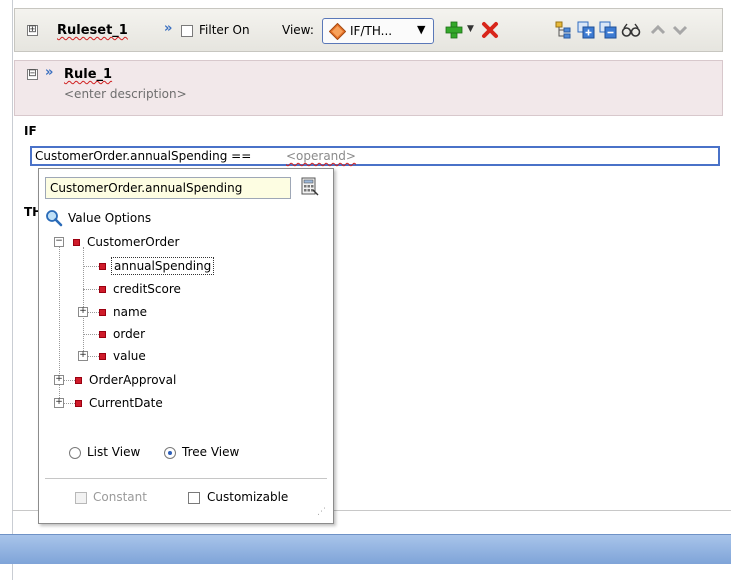 This screenshot has height=580, width=731. I want to click on tree-node-label: value, so click(129, 356).